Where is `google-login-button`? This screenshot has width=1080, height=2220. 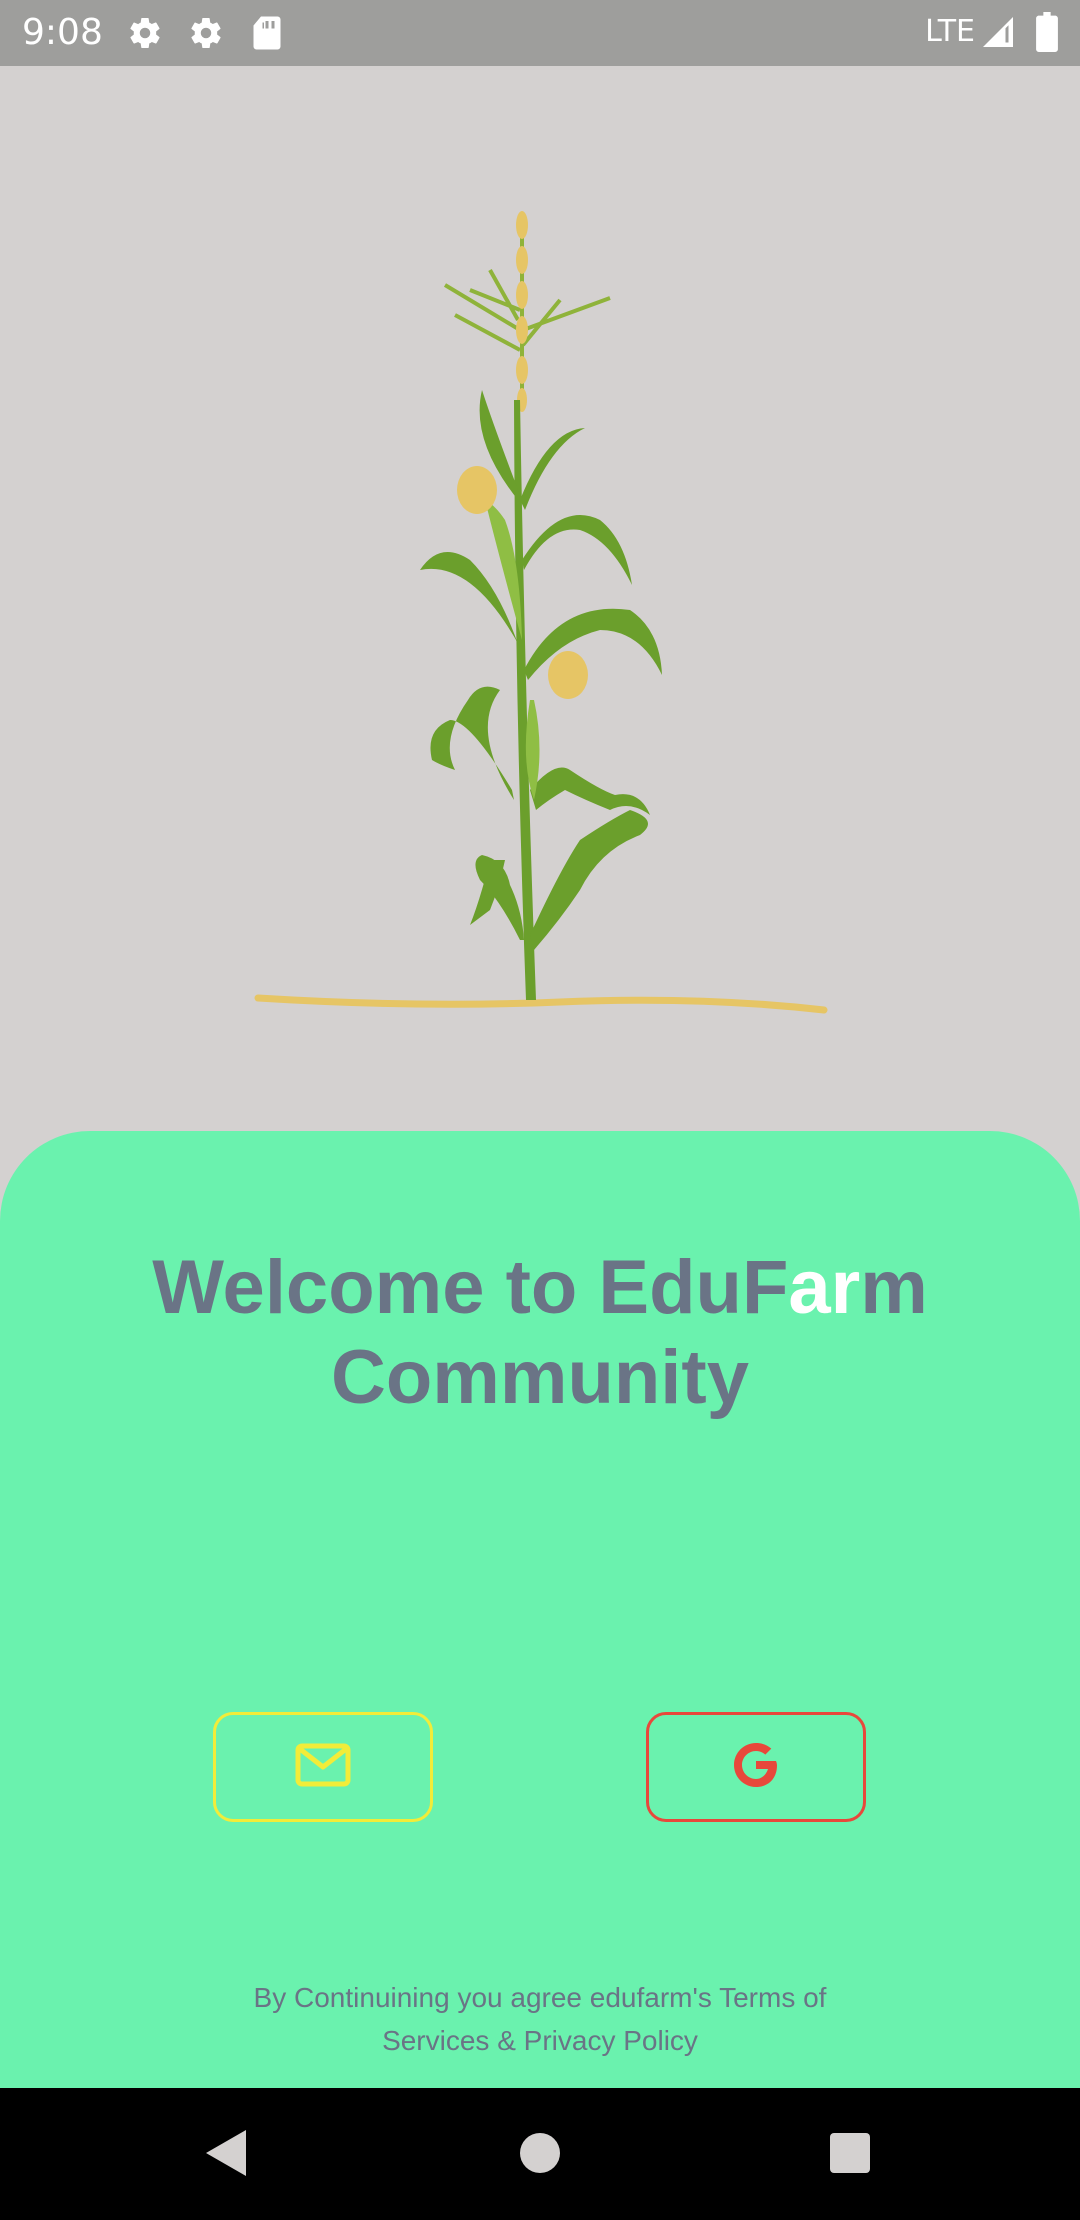 google-login-button is located at coordinates (756, 1767).